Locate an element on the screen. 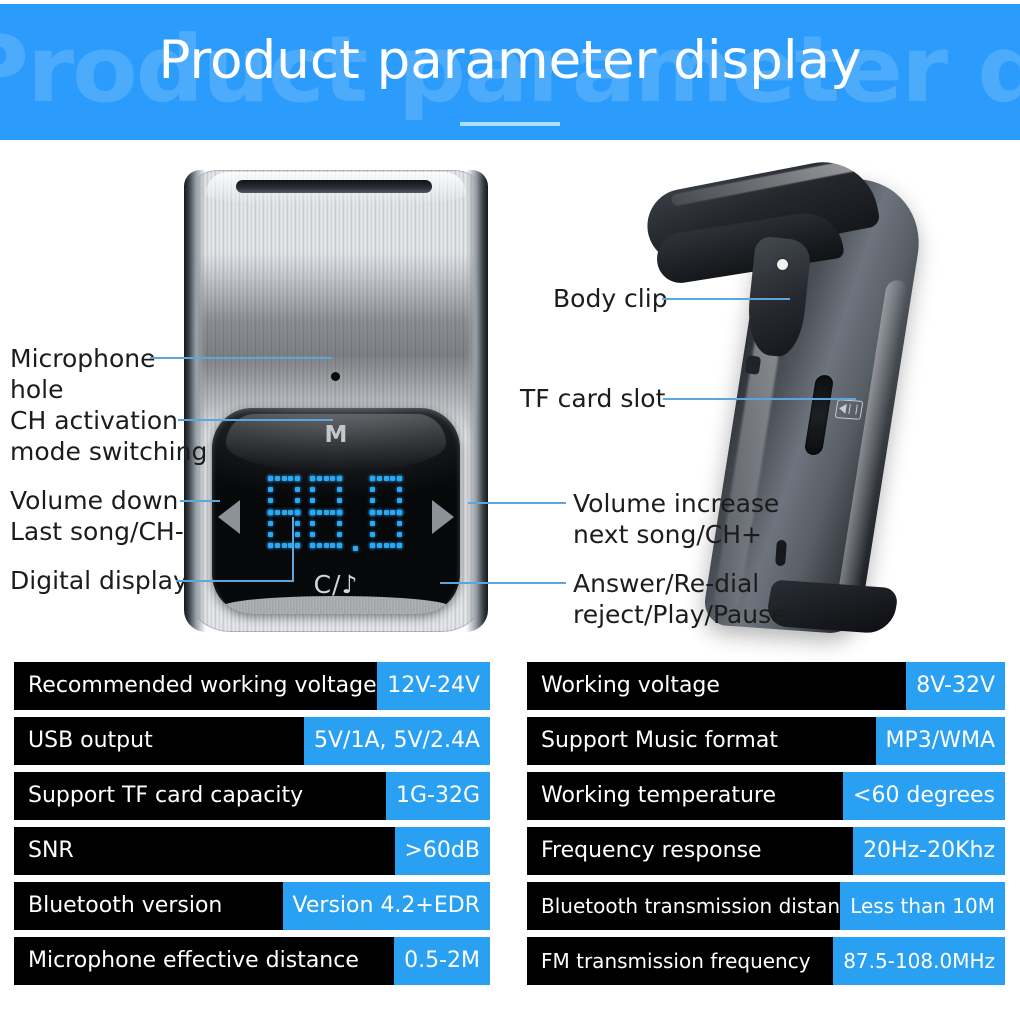  callout-answer-redial: Answer/Re-dial reject/Play/Pause is located at coordinates (680, 599).